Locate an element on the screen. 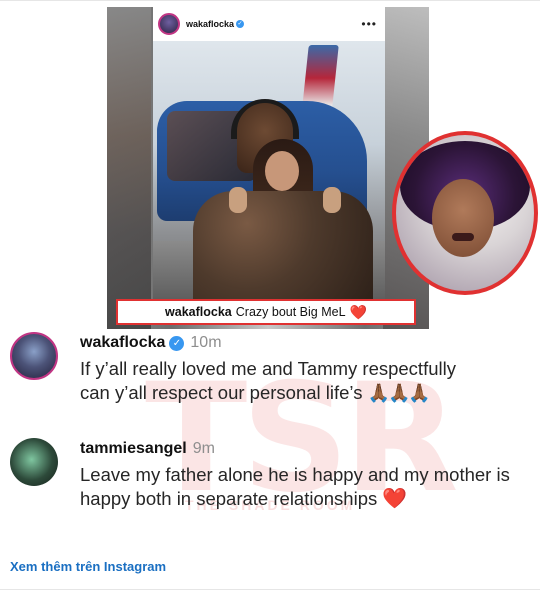 The width and height of the screenshot is (540, 590). comment-header: wakaflocka ✓ 10m is located at coordinates (280, 343).